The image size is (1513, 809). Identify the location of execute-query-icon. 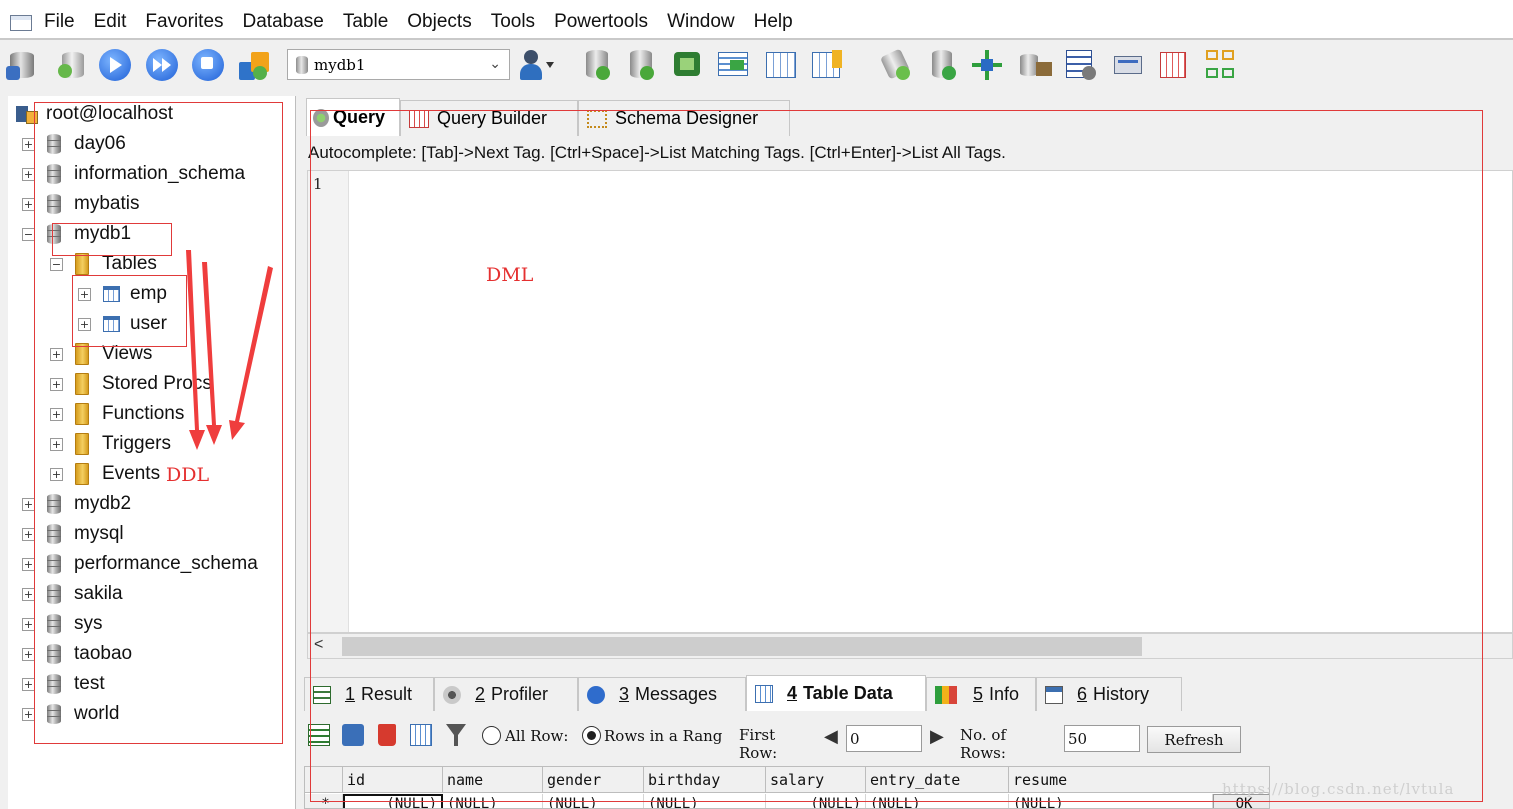
(115, 65).